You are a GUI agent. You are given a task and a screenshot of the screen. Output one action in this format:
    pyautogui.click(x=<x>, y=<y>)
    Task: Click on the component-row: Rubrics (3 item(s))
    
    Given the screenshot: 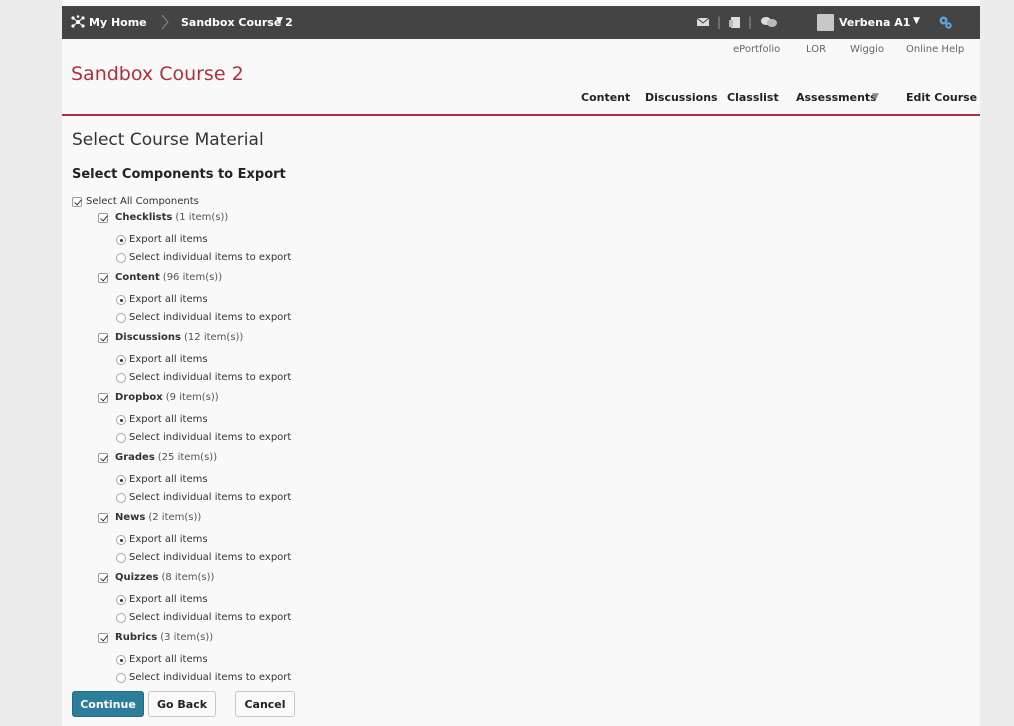 What is the action you would take?
    pyautogui.click(x=155, y=637)
    